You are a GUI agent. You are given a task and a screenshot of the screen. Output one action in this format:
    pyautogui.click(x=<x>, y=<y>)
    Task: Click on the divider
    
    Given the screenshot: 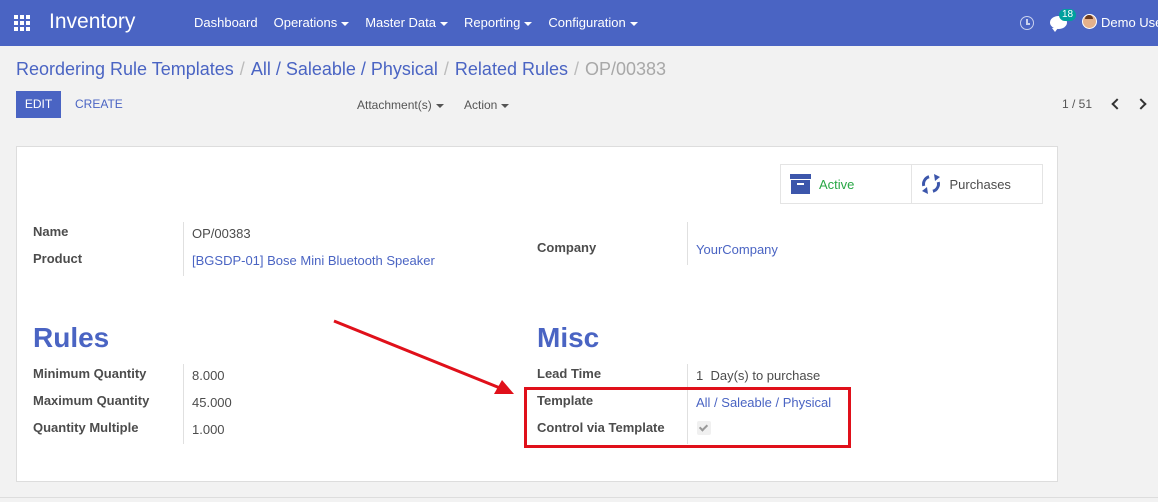 What is the action you would take?
    pyautogui.click(x=579, y=497)
    